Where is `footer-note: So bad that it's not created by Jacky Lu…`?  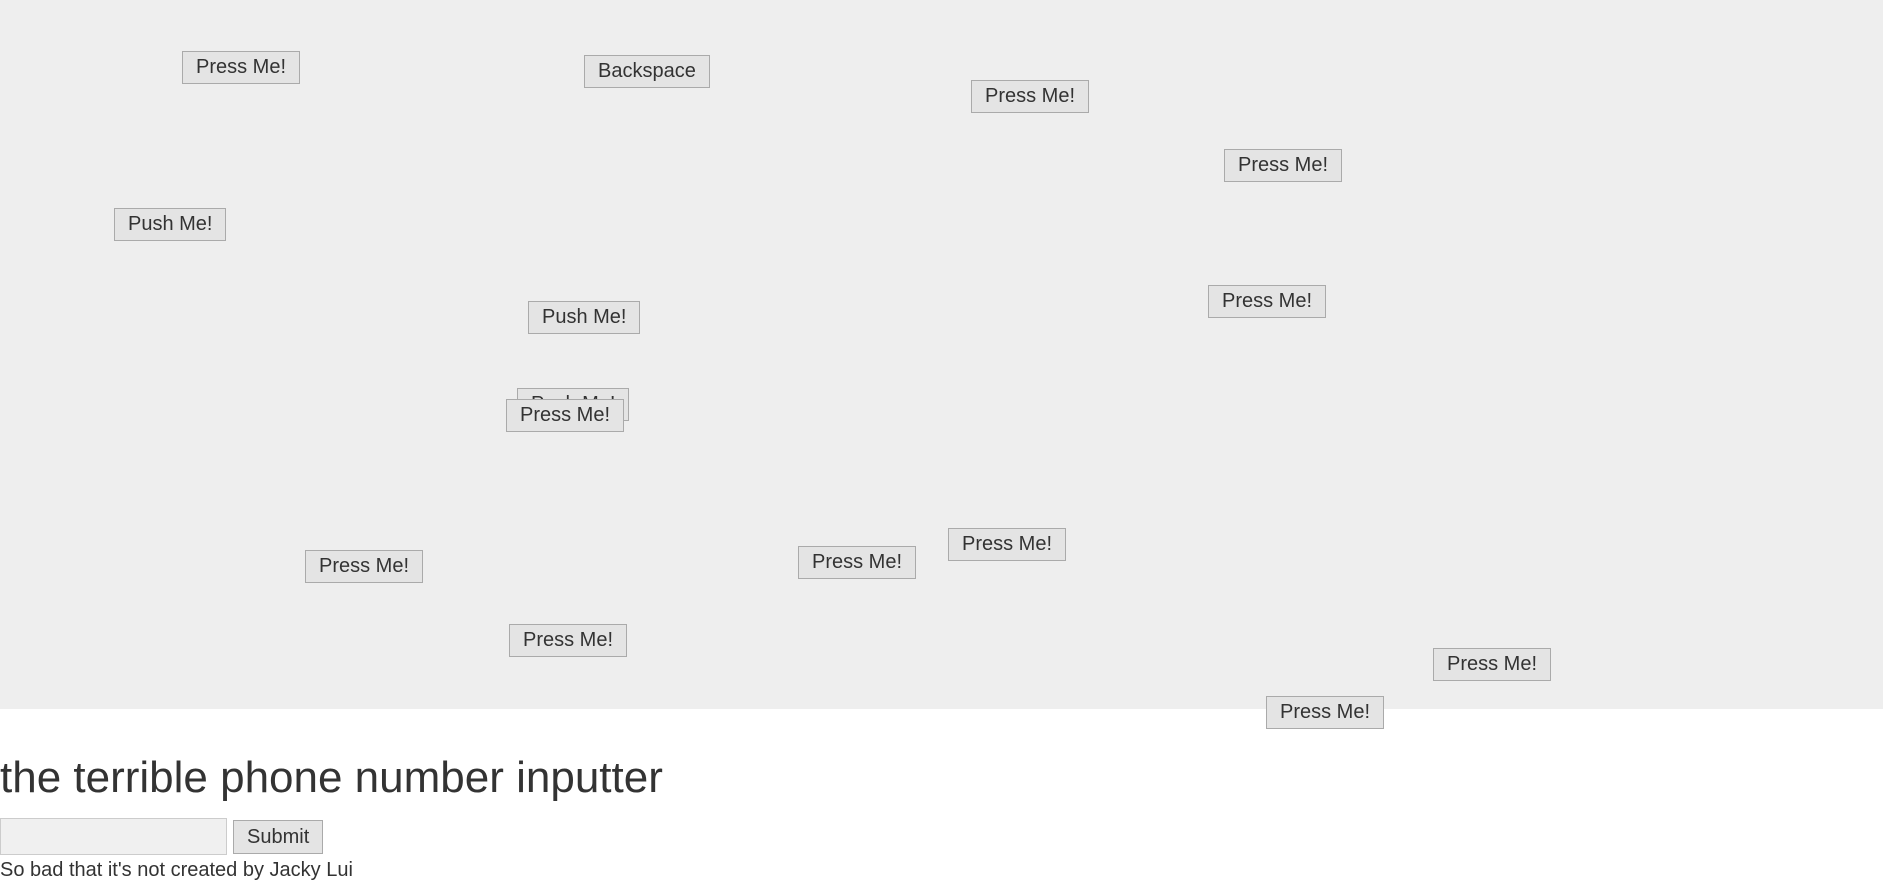
footer-note: So bad that it's not created by Jacky Lu… is located at coordinates (176, 870).